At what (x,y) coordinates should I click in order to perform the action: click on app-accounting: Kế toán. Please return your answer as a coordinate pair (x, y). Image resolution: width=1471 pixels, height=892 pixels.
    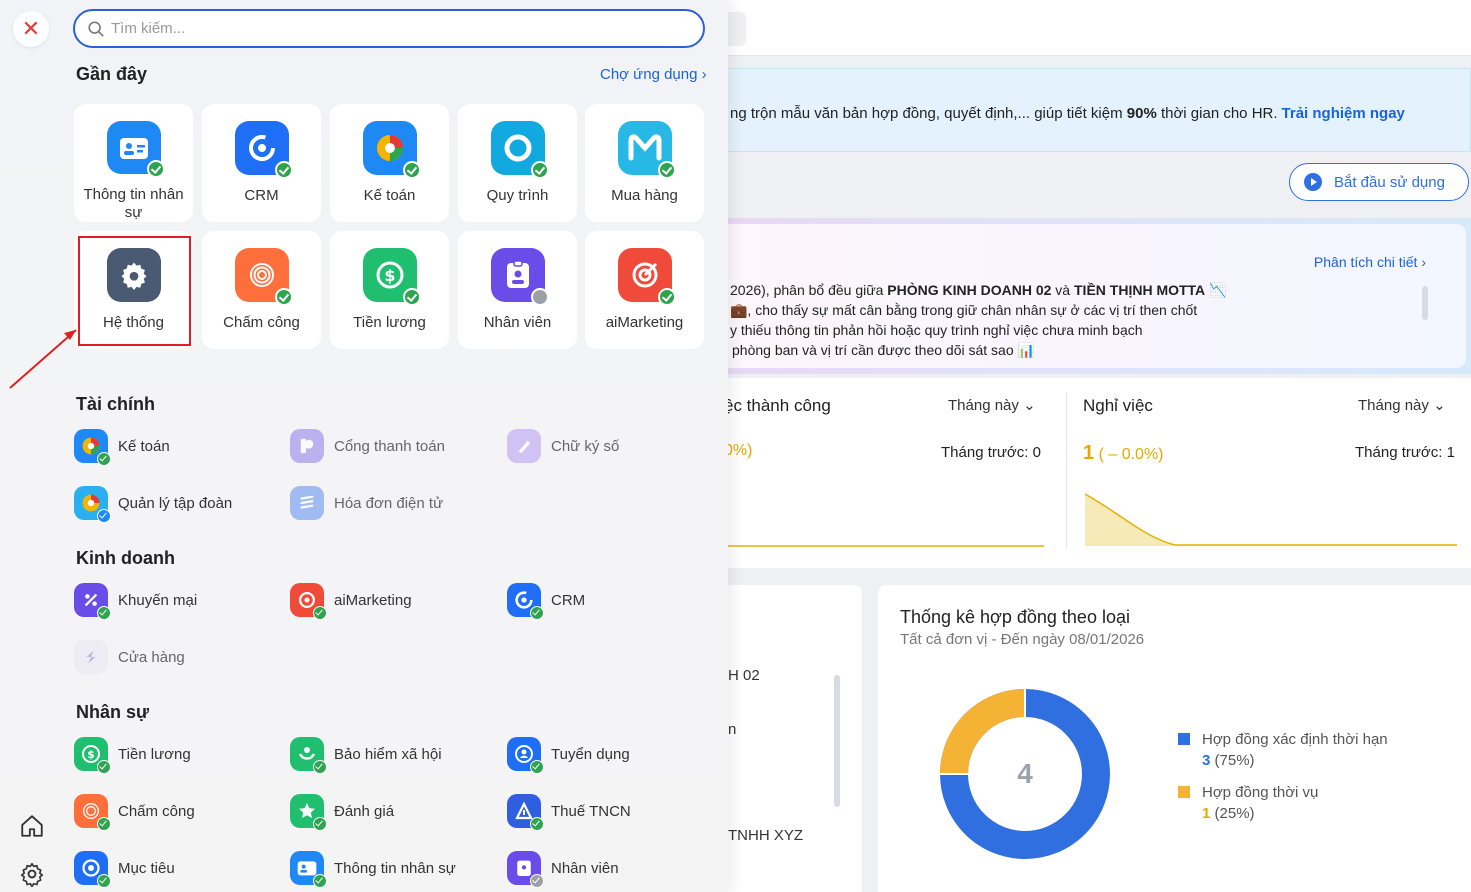
    Looking at the image, I should click on (122, 447).